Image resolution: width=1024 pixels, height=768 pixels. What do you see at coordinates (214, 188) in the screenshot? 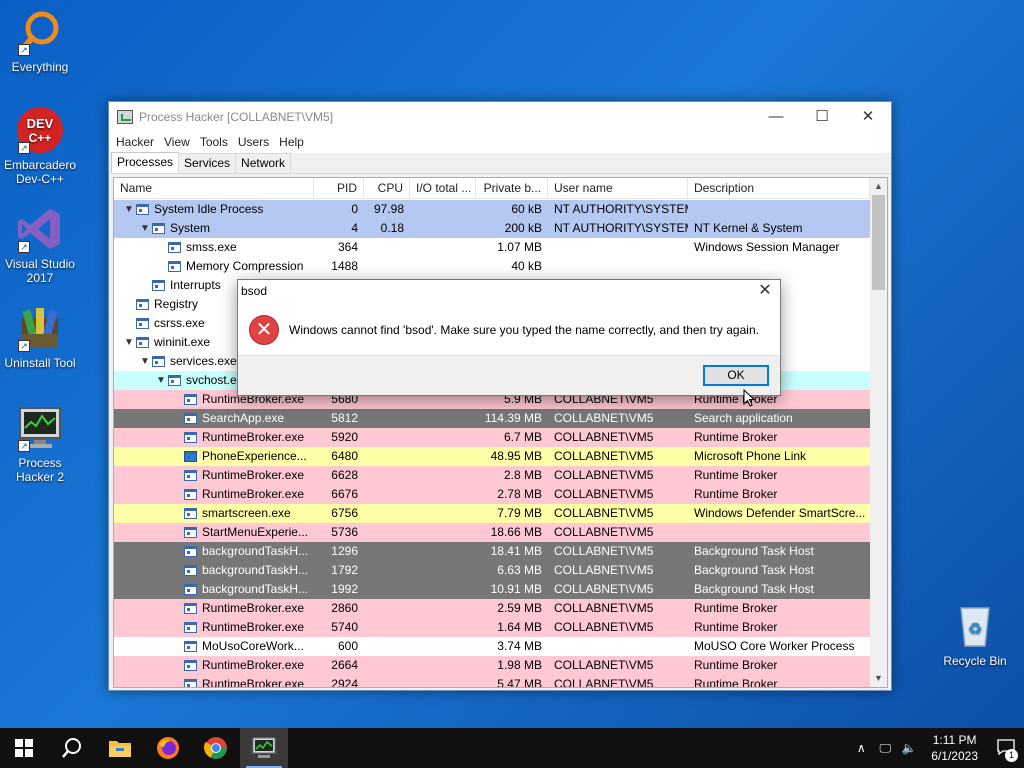
I see `column-header-name: Name` at bounding box center [214, 188].